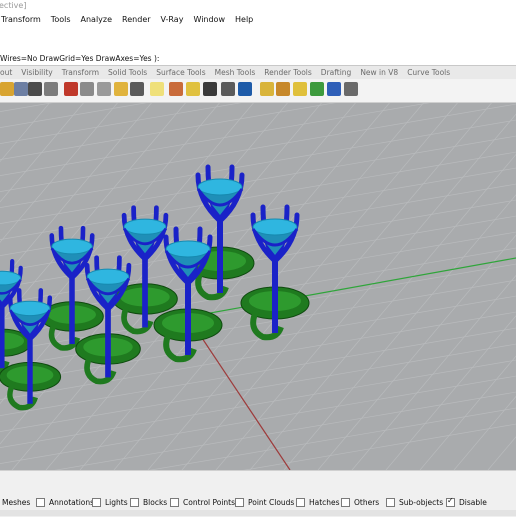 The width and height of the screenshot is (516, 517). What do you see at coordinates (61, 19) in the screenshot?
I see `menu-tools: Tools` at bounding box center [61, 19].